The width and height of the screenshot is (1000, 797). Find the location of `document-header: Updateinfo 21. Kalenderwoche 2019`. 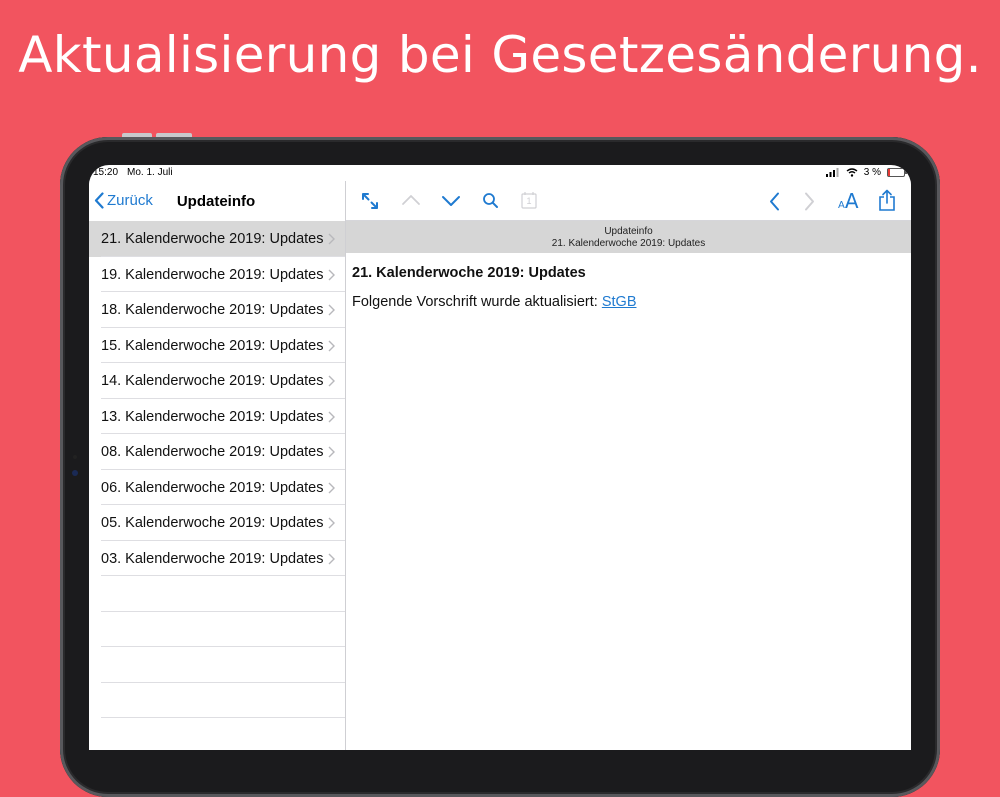

document-header: Updateinfo 21. Kalenderwoche 2019 is located at coordinates (628, 237).